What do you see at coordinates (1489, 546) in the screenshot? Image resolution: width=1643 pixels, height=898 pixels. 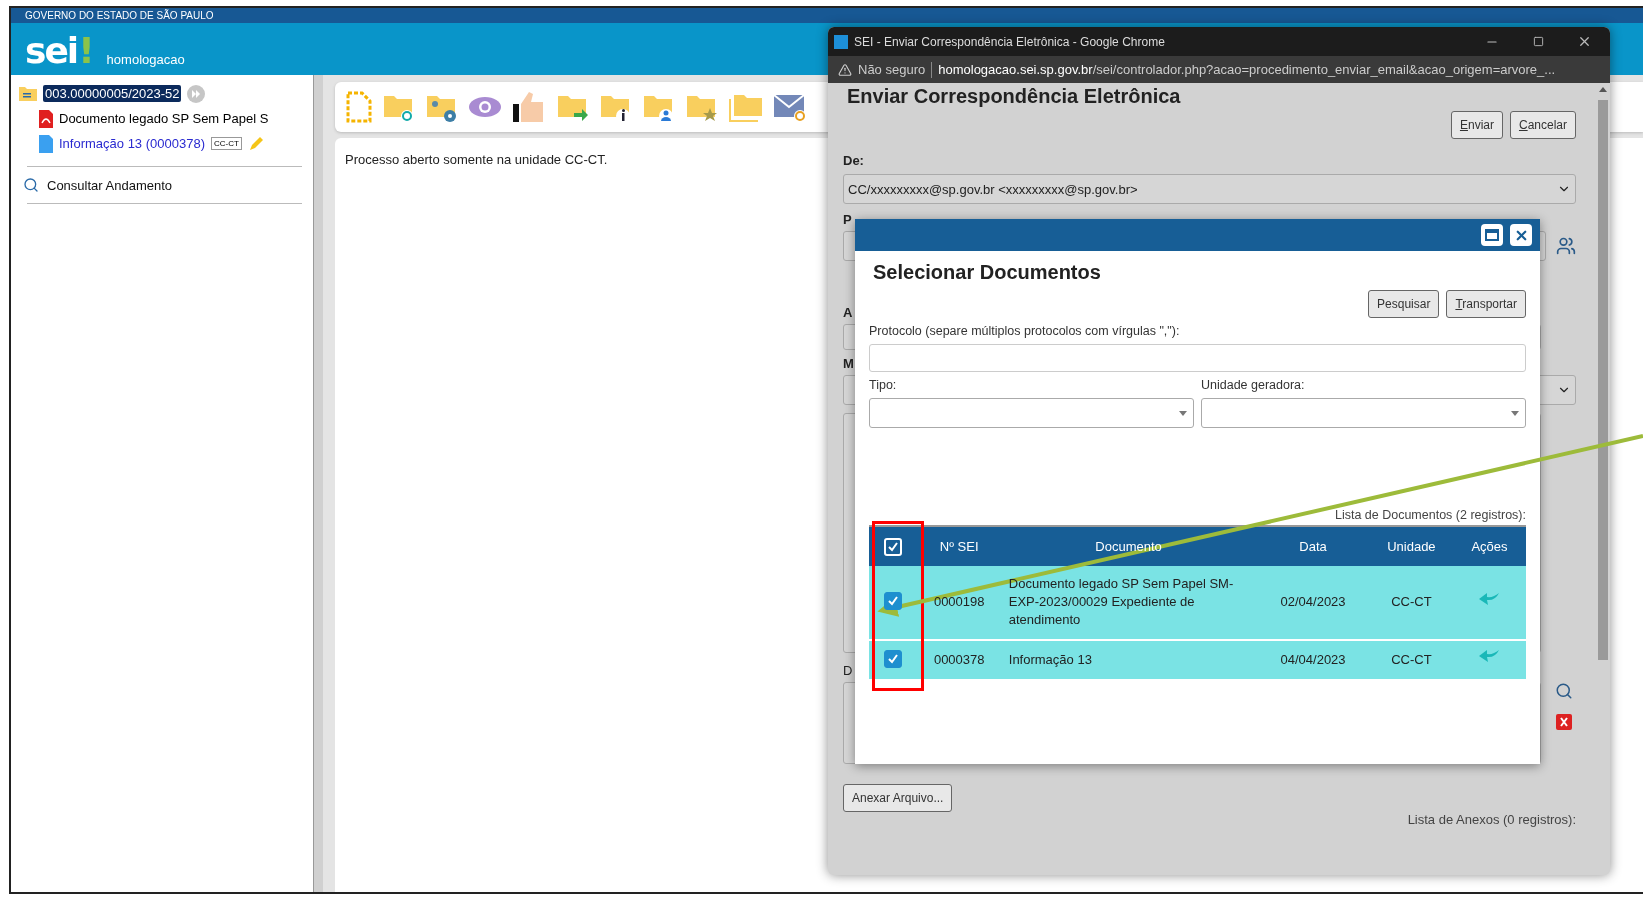 I see `column-header: Ações` at bounding box center [1489, 546].